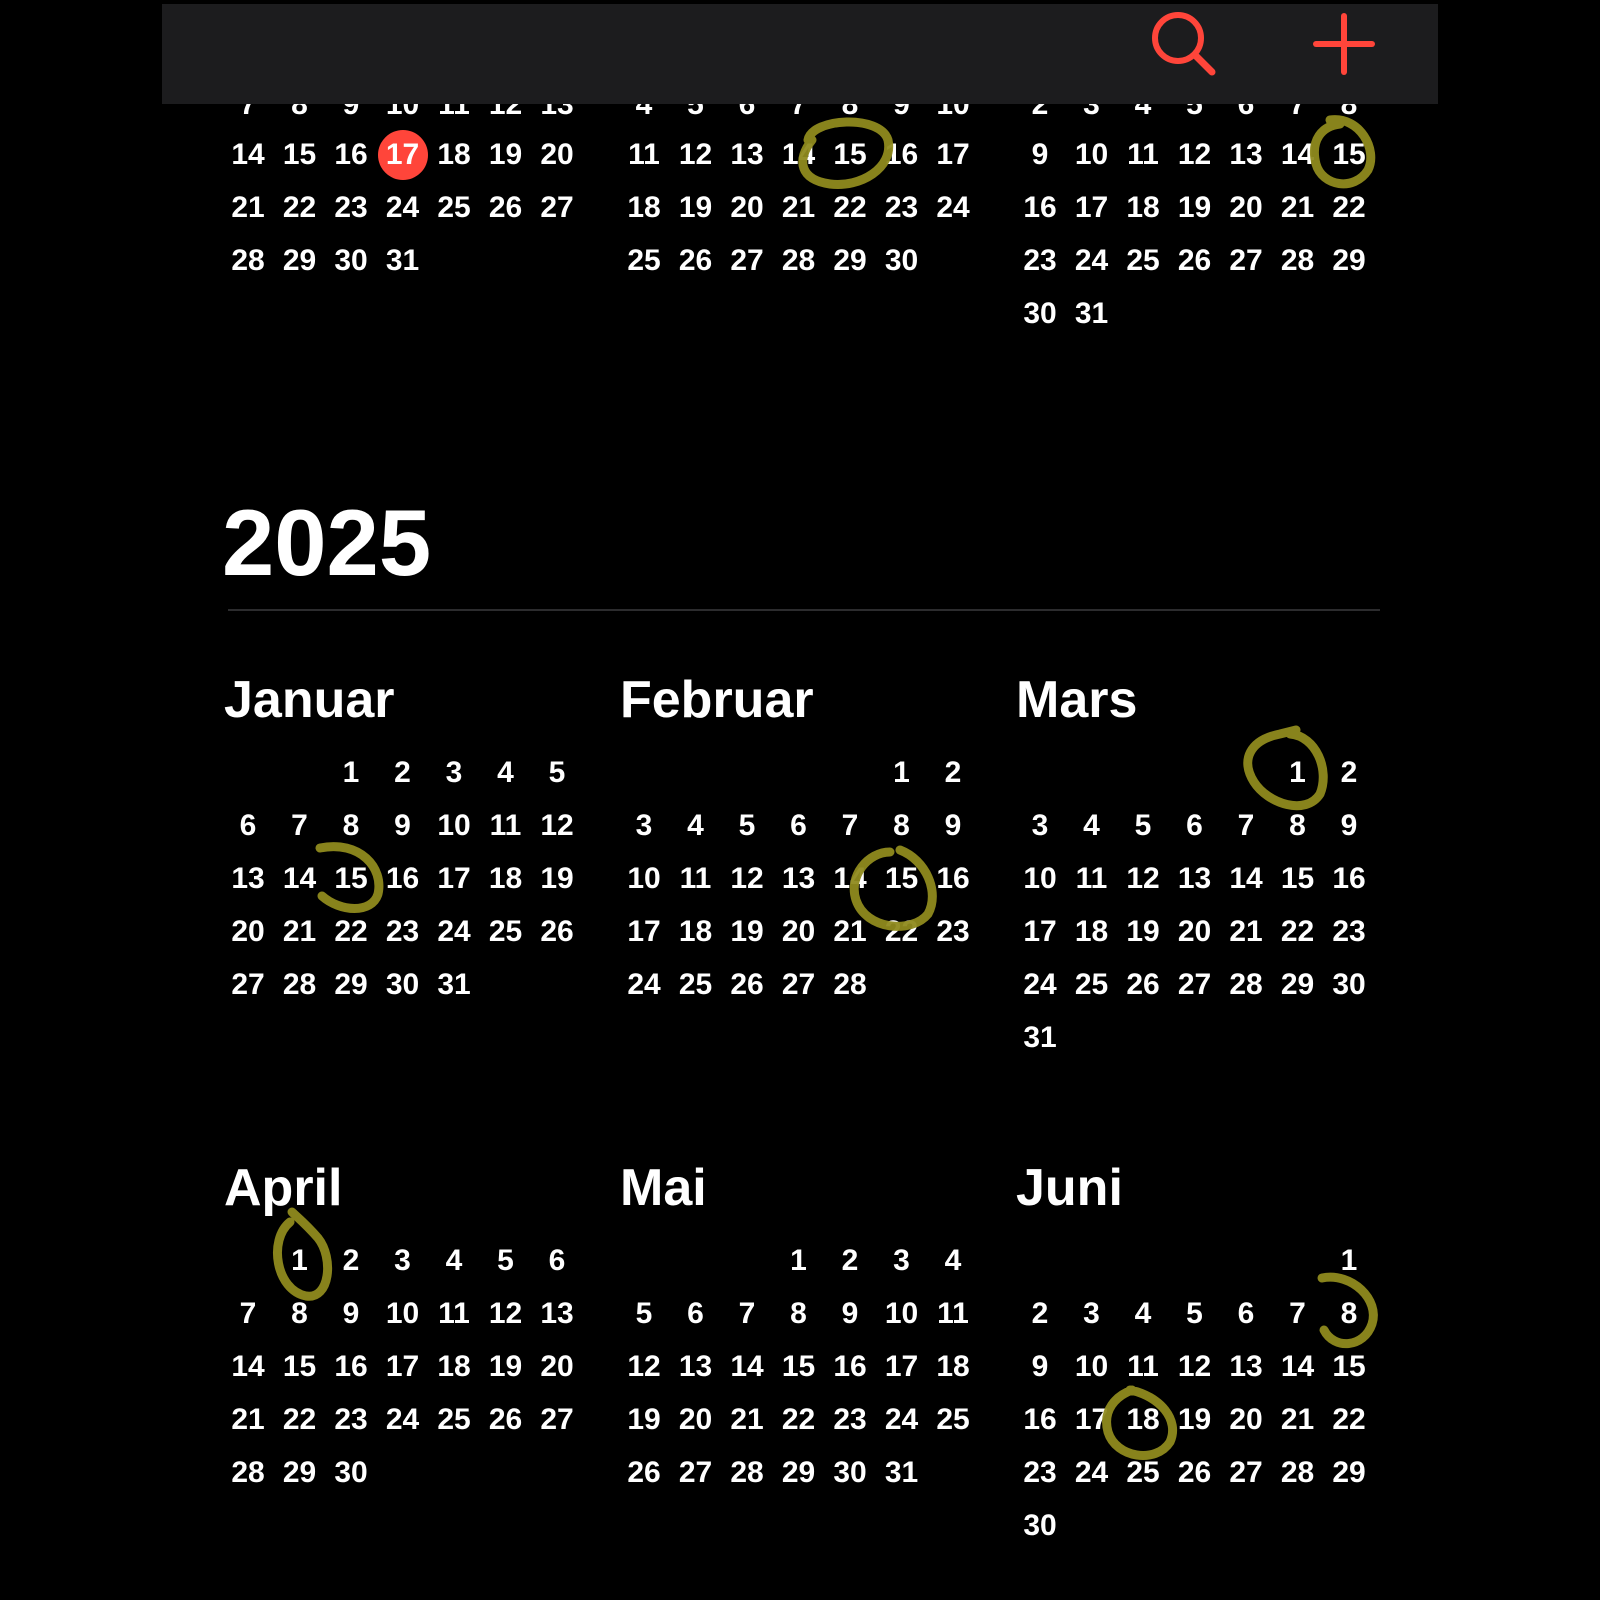 Image resolution: width=1600 pixels, height=1600 pixels. What do you see at coordinates (663, 1188) in the screenshot?
I see `month-title-mai: Mai` at bounding box center [663, 1188].